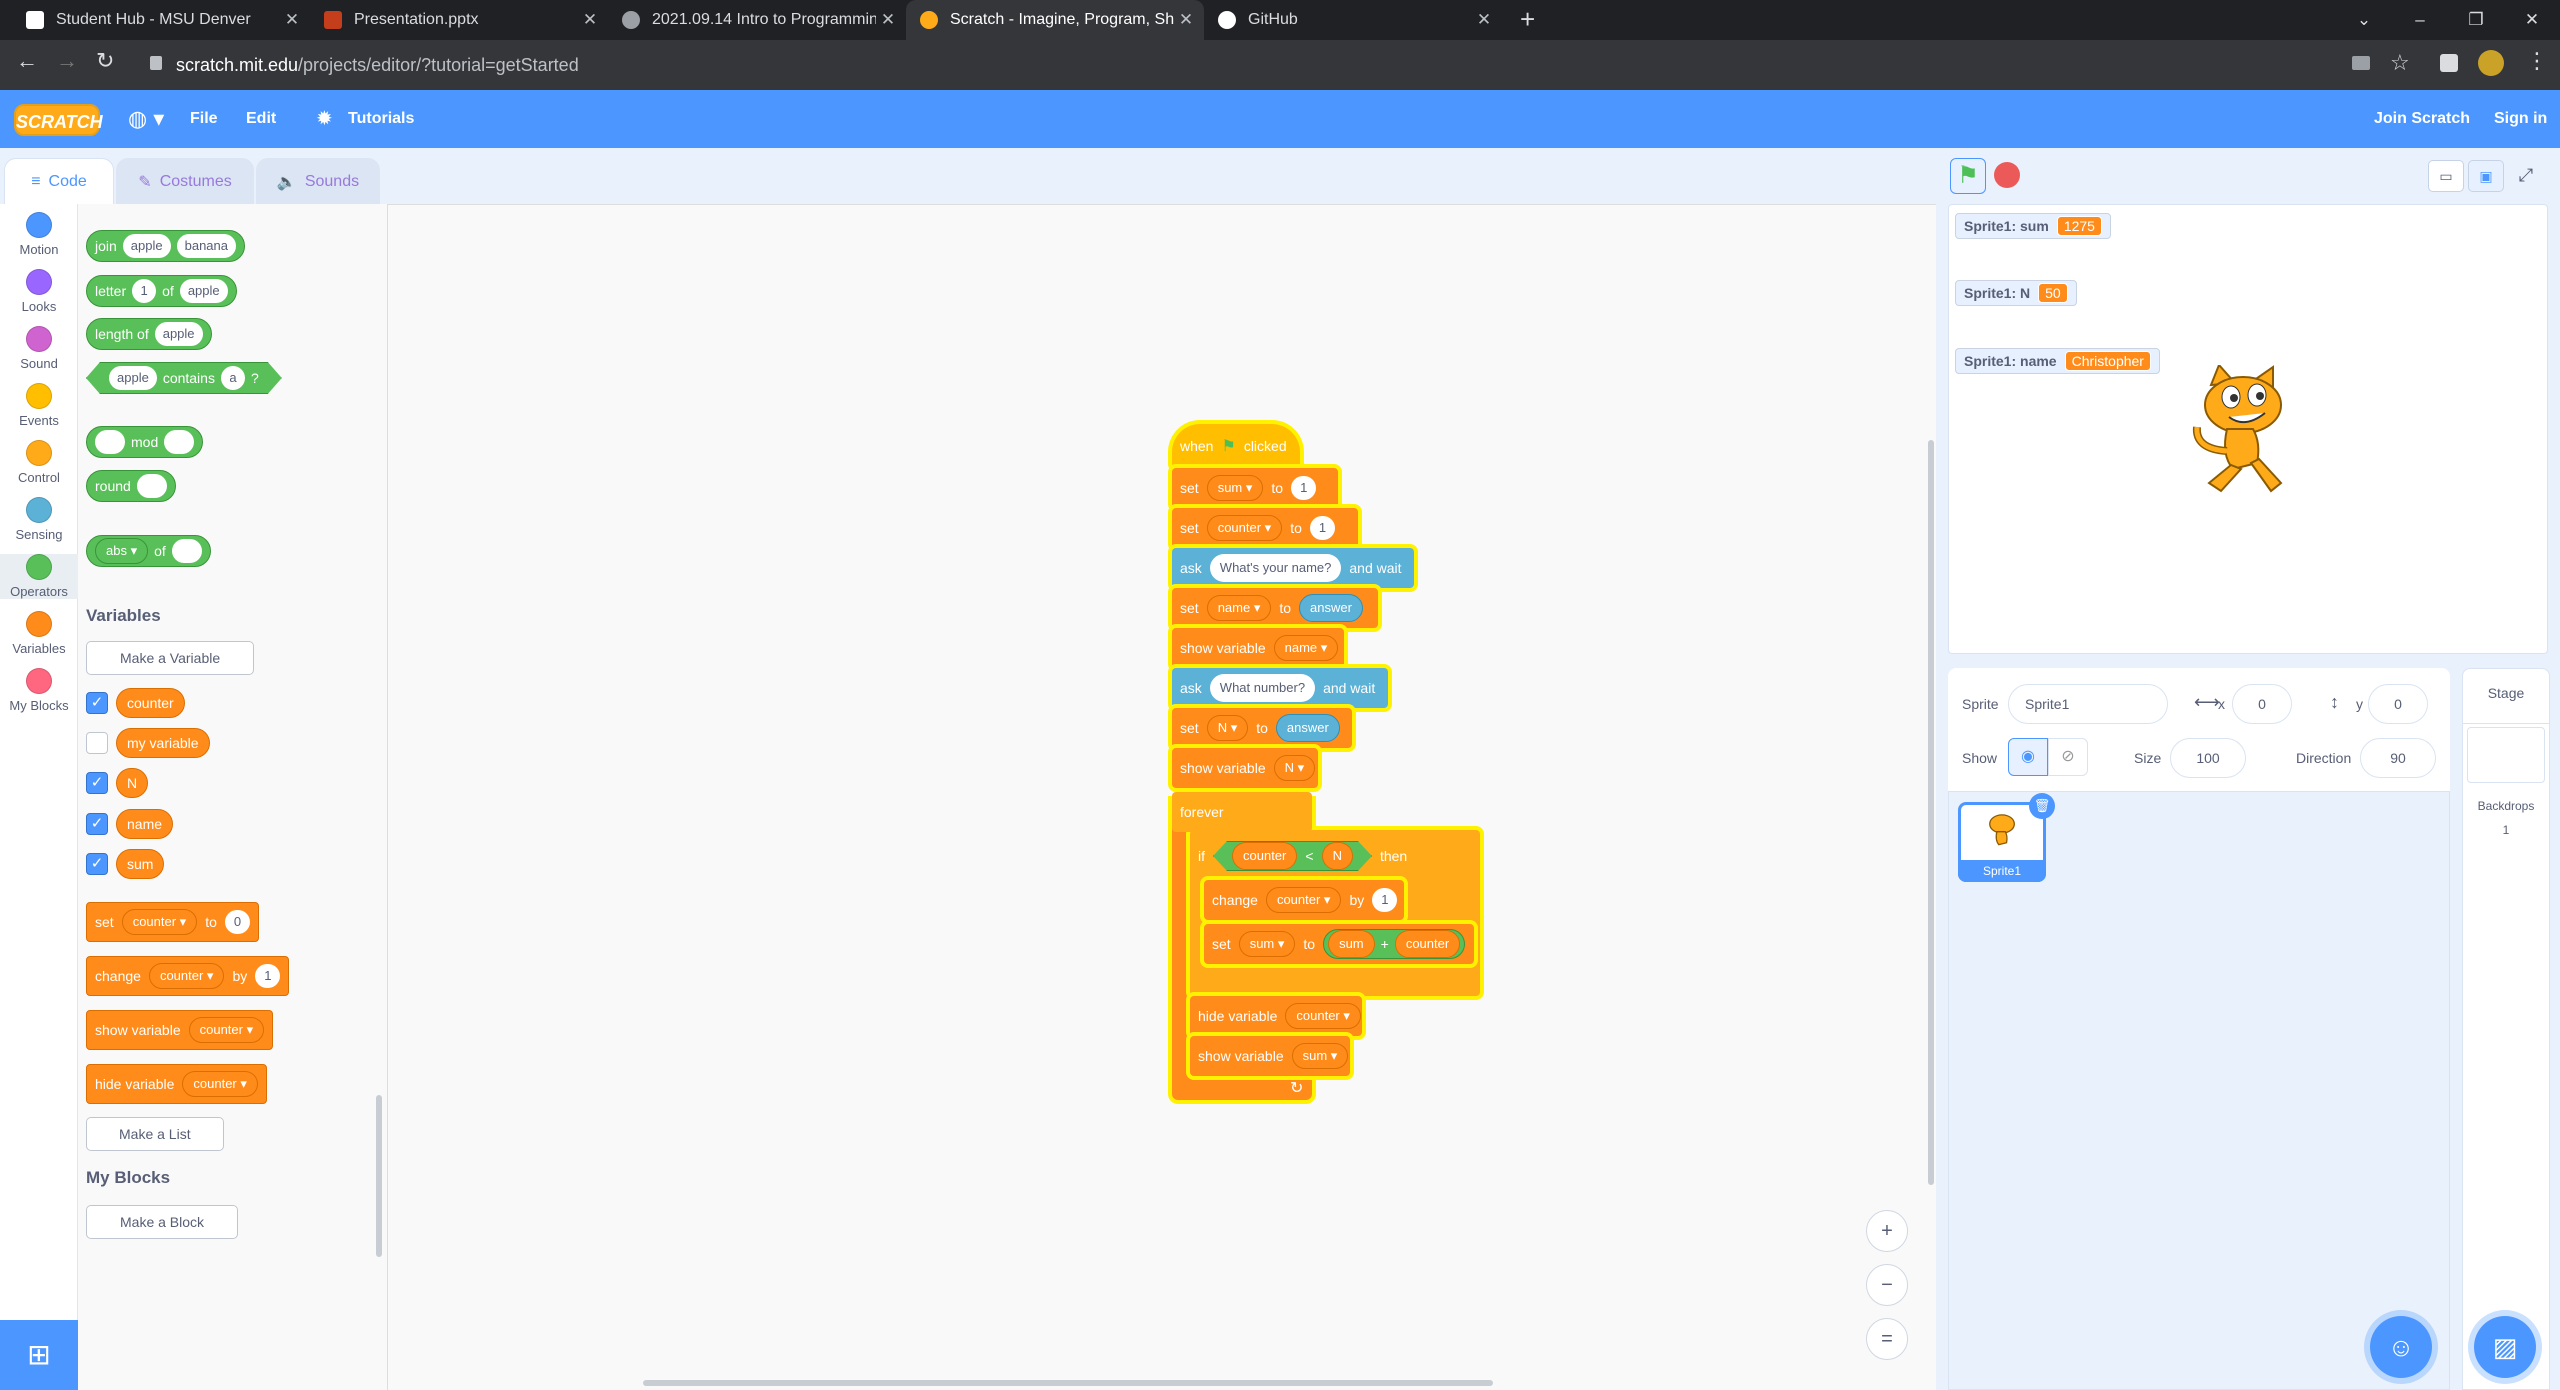 The image size is (2560, 1390). Describe the element at coordinates (97, 743) in the screenshot. I see `variable-checkbox` at that location.